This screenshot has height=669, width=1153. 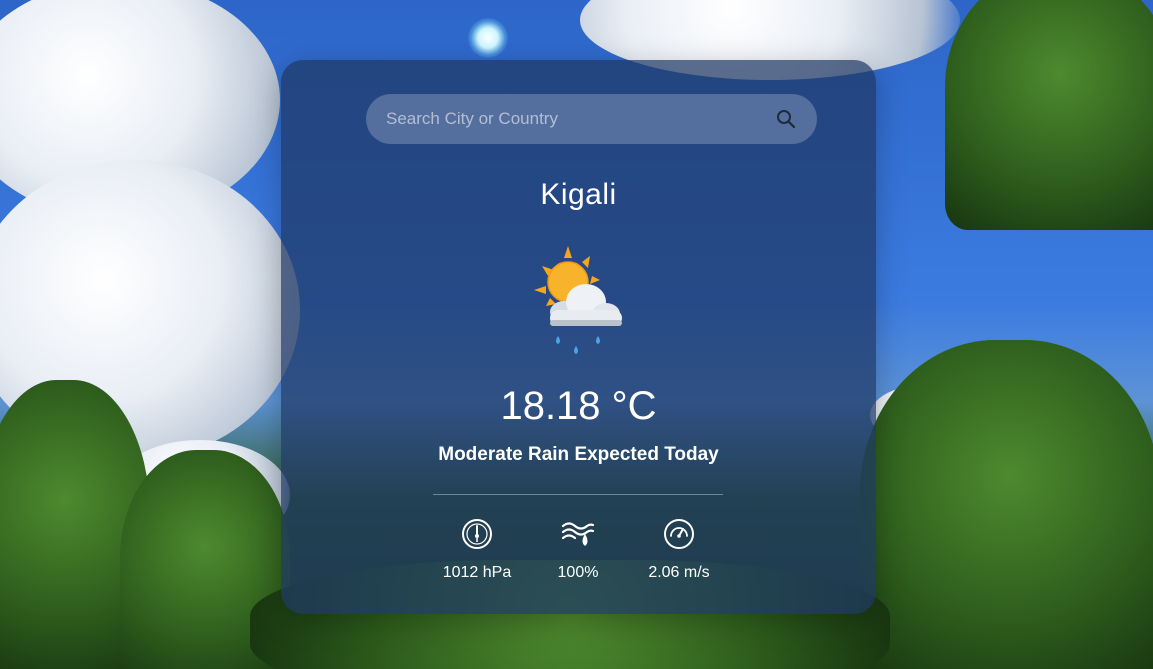 I want to click on stat-humidity: 100%, so click(x=578, y=550).